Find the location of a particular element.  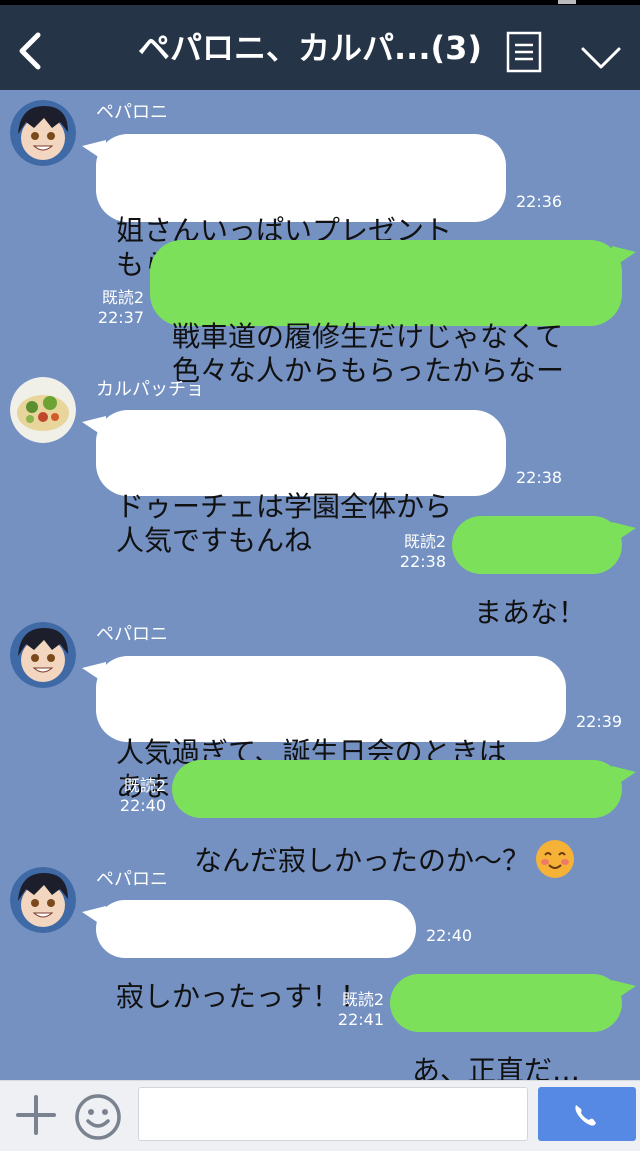

message-bubble-incoming: 姐さんいっぱいプレゼント もらってましたね！ is located at coordinates (294, 207).